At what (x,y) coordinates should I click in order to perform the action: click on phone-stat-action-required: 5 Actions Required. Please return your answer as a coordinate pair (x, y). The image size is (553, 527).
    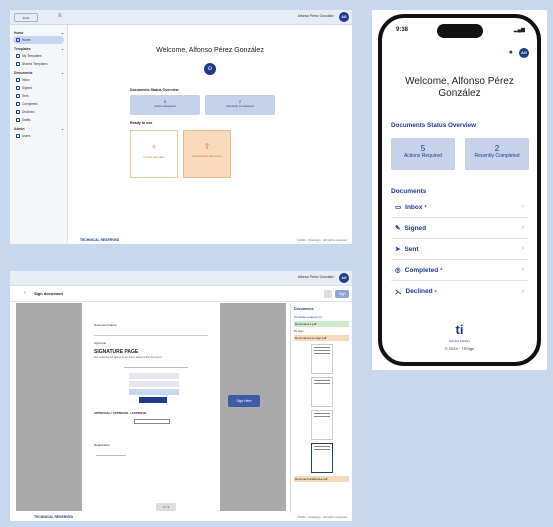
    Looking at the image, I should click on (423, 154).